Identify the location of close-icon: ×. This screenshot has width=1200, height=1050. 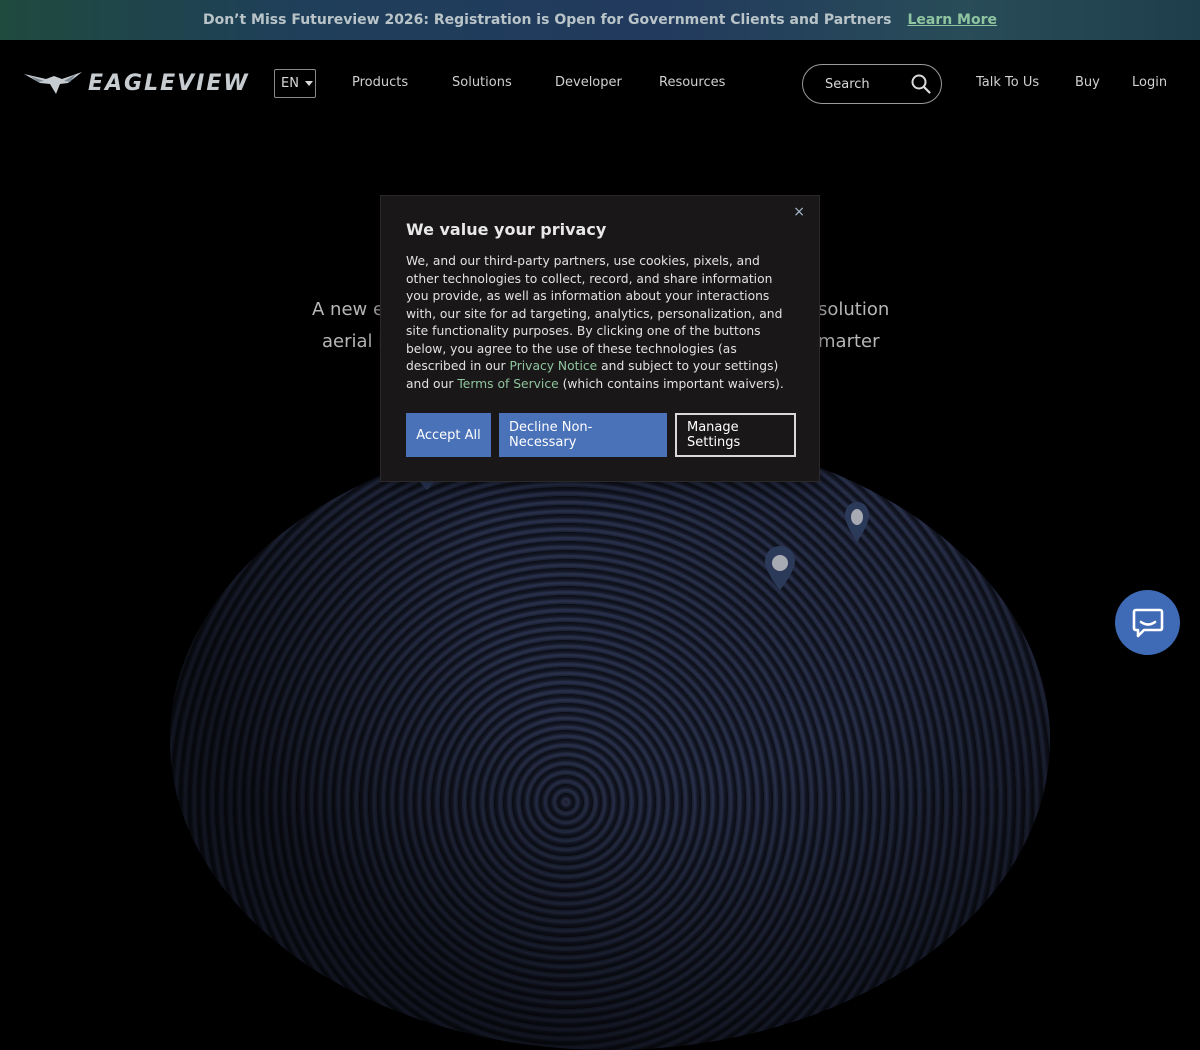
(799, 212).